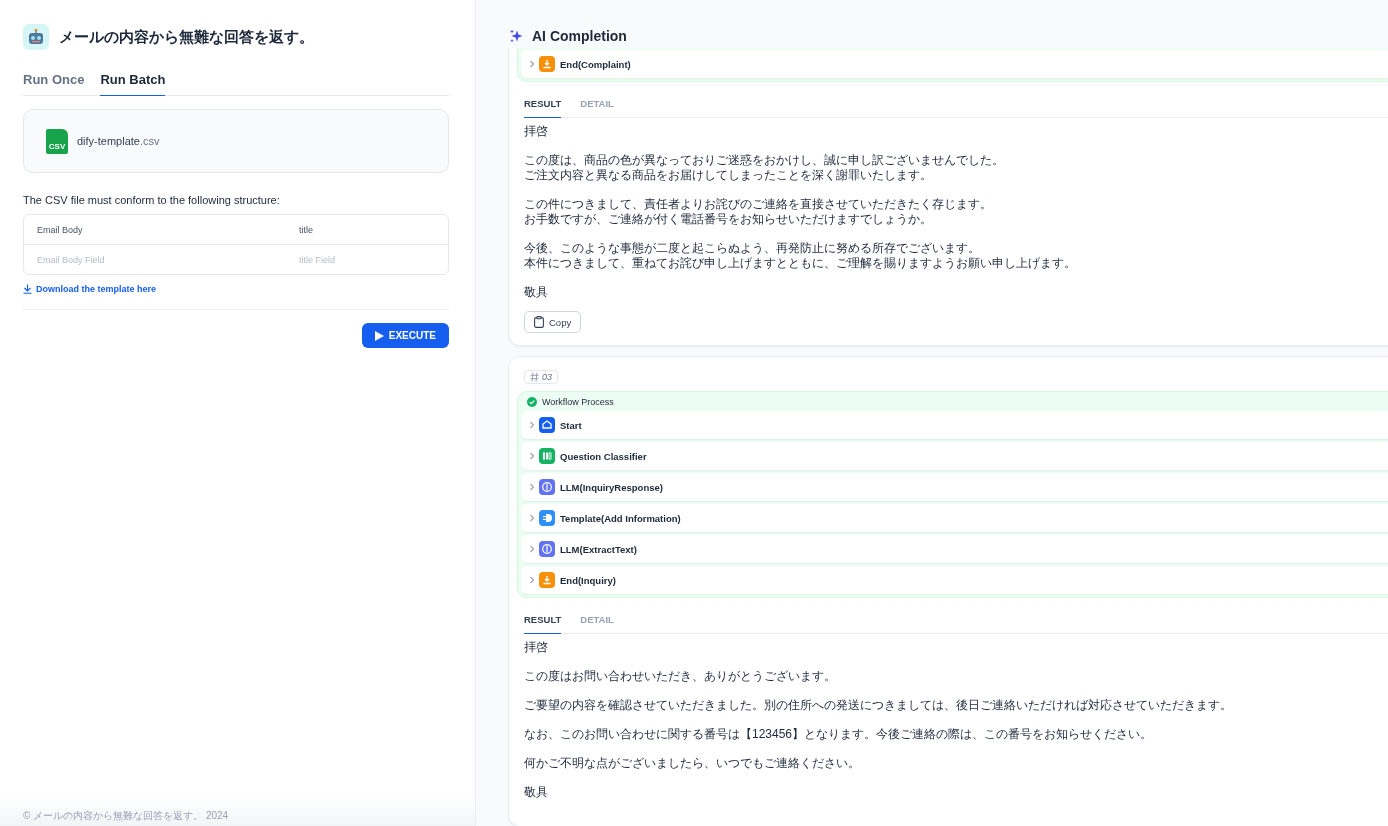 The image size is (1388, 826). What do you see at coordinates (152, 200) in the screenshot?
I see `structure-note: The CSV file must conform to the following structure:` at bounding box center [152, 200].